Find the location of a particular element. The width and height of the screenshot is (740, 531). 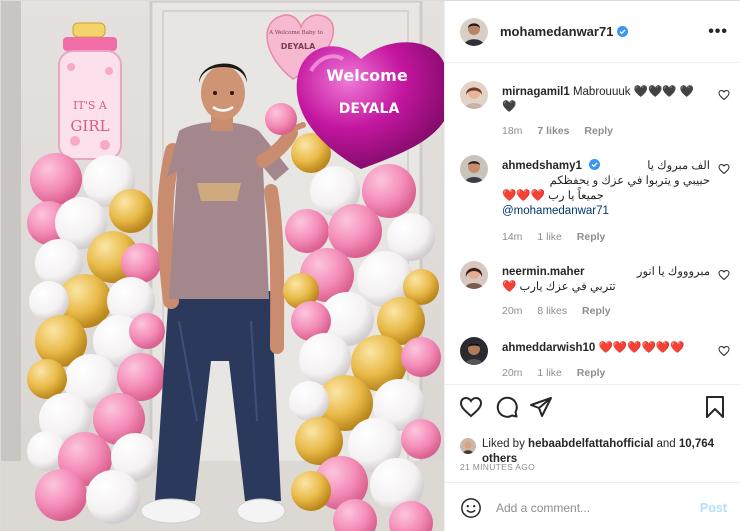

comment-text-line3: جميعاً يا رب ❤️❤️❤️ is located at coordinates (553, 196).